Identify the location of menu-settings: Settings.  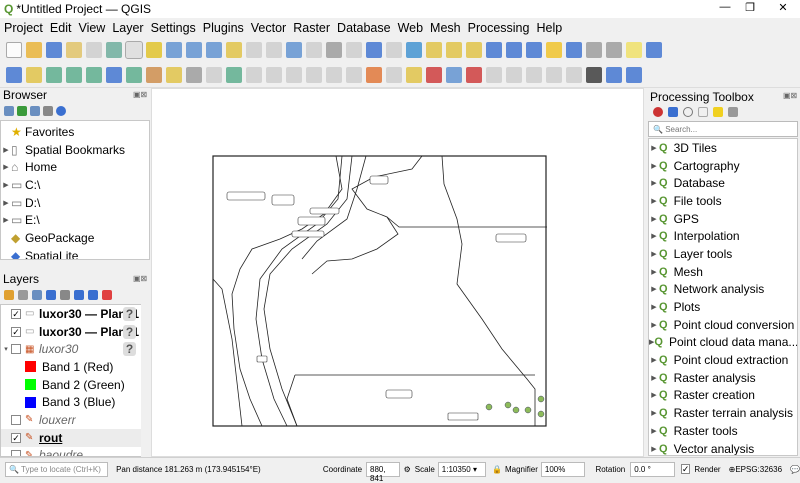
(173, 28).